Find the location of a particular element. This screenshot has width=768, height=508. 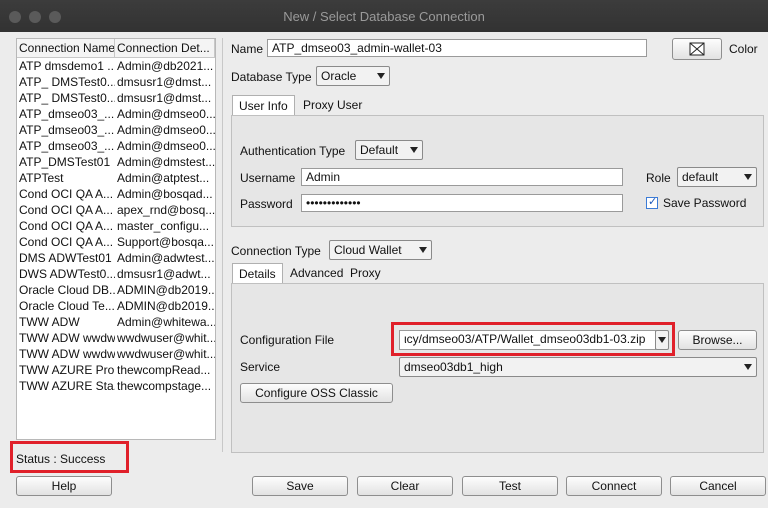

service-value: dmseo03db1_high is located at coordinates (453, 367).